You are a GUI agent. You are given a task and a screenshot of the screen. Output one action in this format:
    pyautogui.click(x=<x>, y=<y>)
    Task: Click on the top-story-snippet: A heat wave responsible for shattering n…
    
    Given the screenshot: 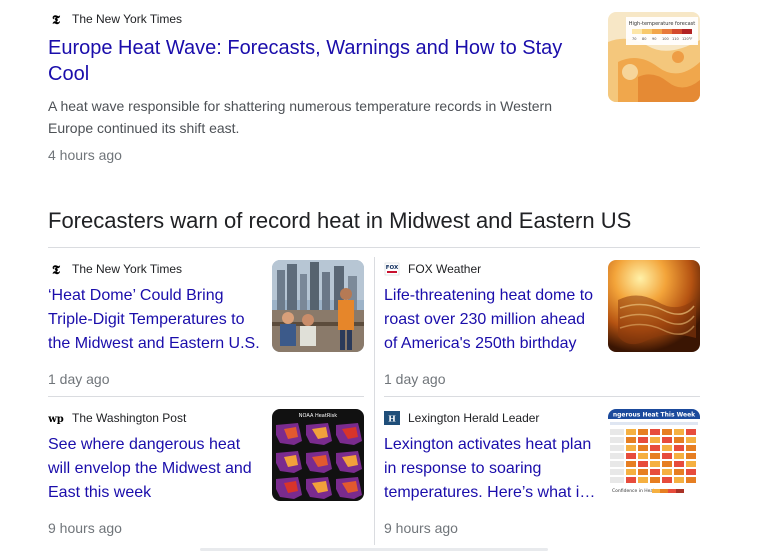 What is the action you would take?
    pyautogui.click(x=300, y=117)
    